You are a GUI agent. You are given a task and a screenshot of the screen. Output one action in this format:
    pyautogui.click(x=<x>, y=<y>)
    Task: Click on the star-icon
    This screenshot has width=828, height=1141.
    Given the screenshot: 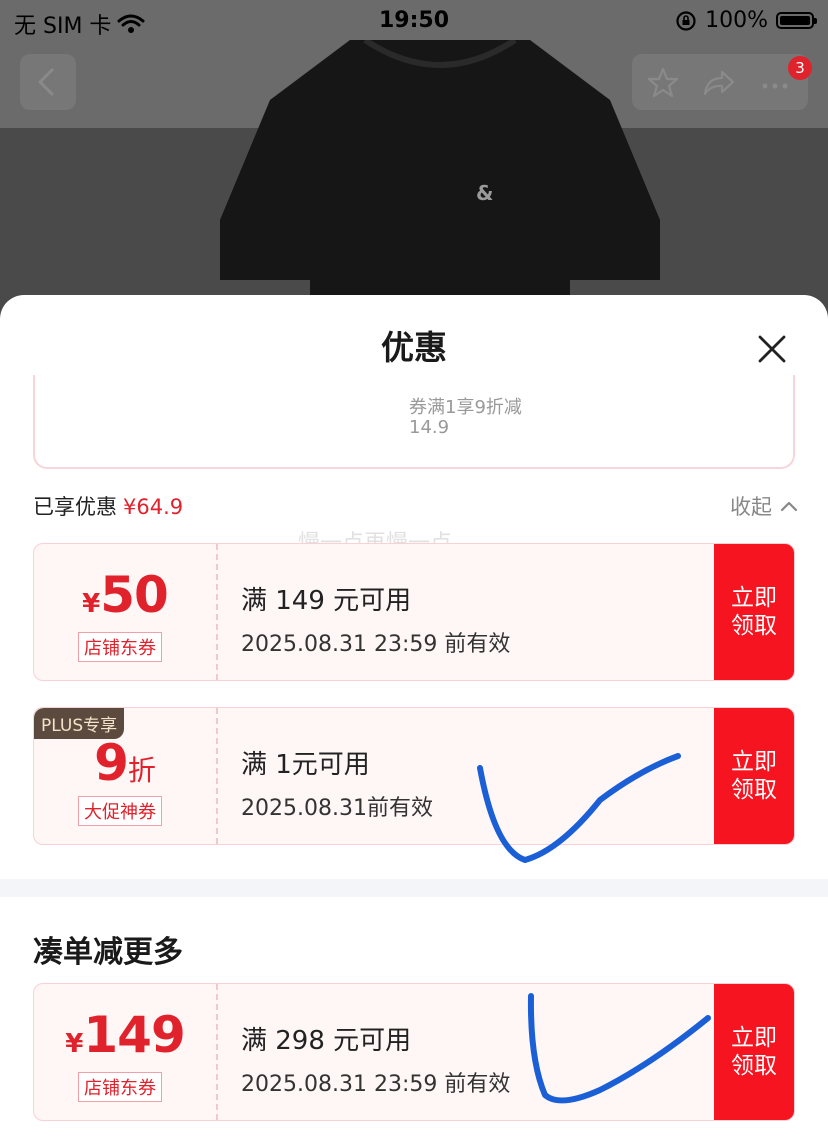 What is the action you would take?
    pyautogui.click(x=663, y=83)
    